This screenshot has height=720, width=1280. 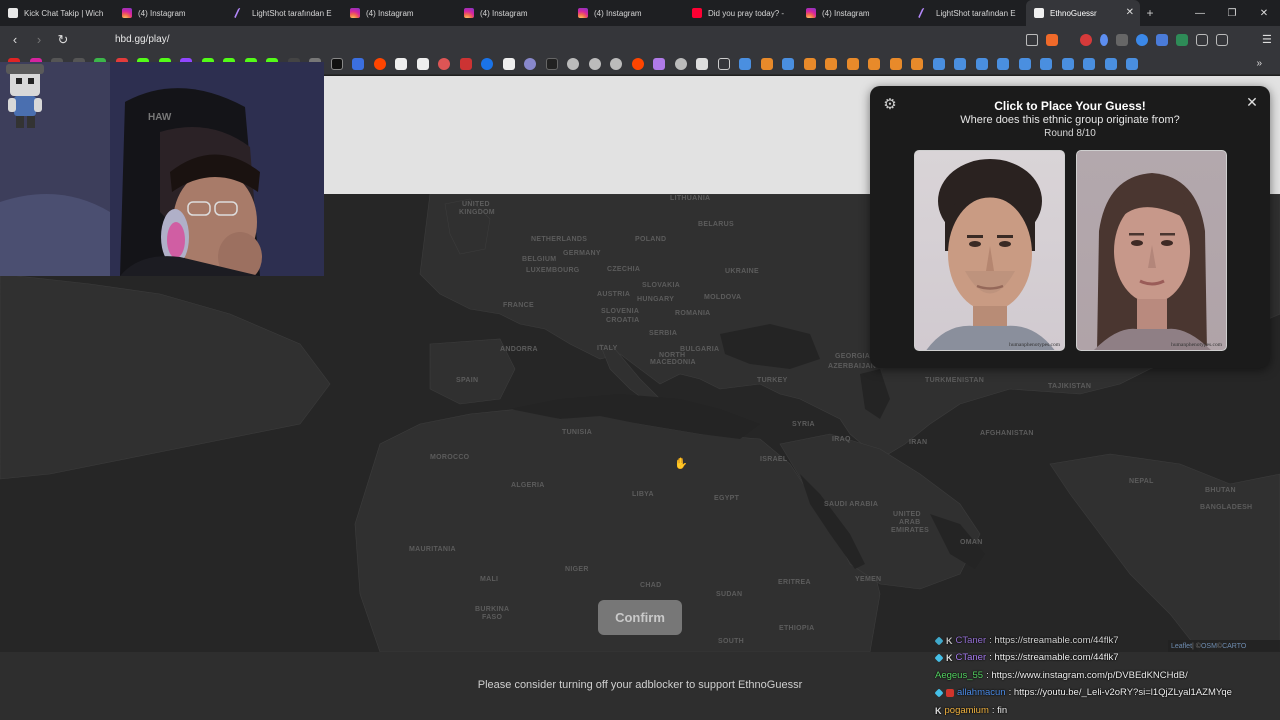 What do you see at coordinates (160, 117) in the screenshot?
I see `svg-text: HAW` at bounding box center [160, 117].